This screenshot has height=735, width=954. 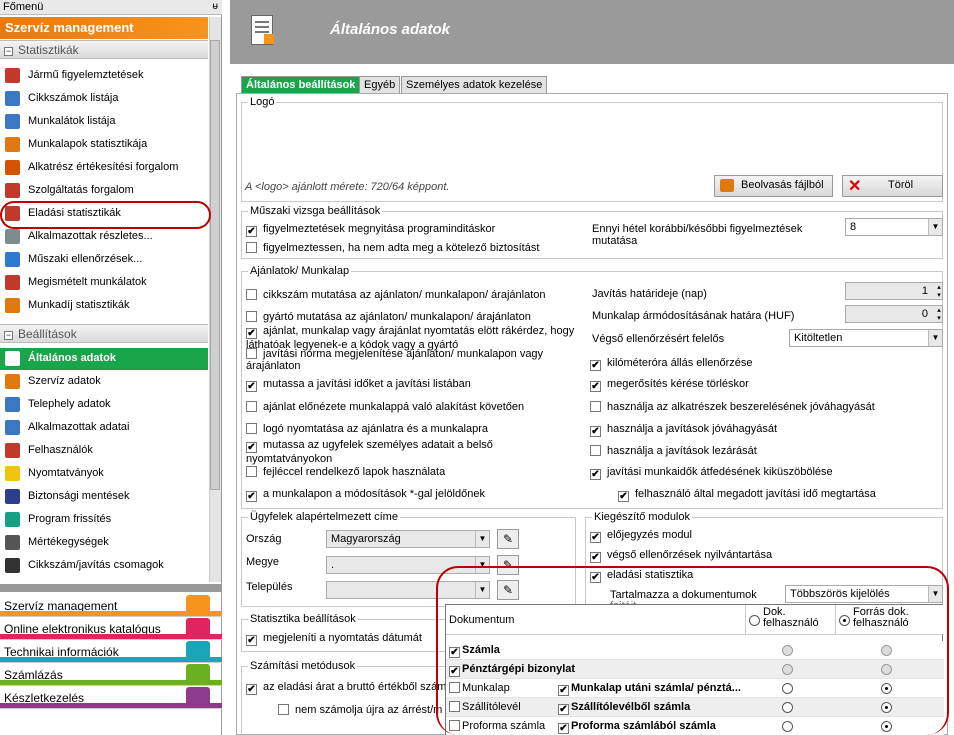 What do you see at coordinates (111, 651) in the screenshot?
I see `module-2: Technikai információk` at bounding box center [111, 651].